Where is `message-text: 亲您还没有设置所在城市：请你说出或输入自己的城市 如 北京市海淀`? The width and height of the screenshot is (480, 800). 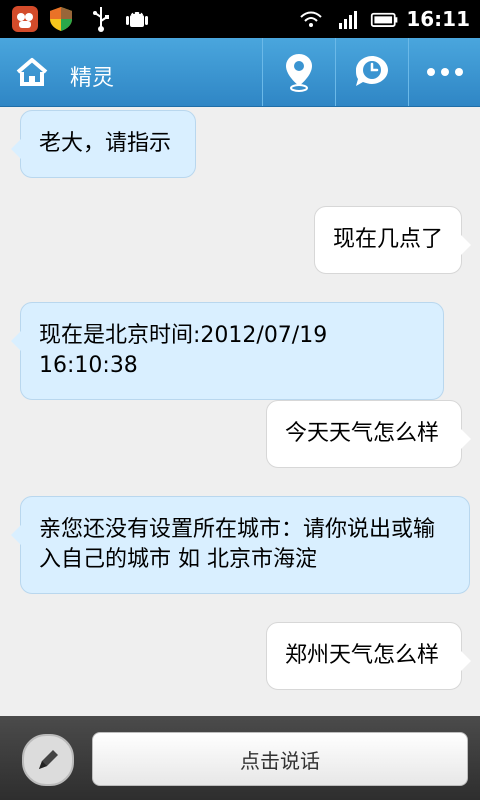
message-text: 亲您还没有设置所在城市：请你说出或输入自己的城市 如 北京市海淀 is located at coordinates (237, 544).